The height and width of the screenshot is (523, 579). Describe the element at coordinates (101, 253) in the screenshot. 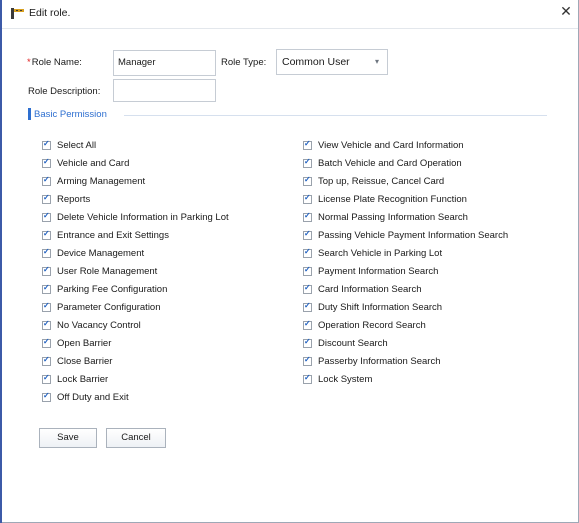

I see `perm-label: Device Management` at that location.